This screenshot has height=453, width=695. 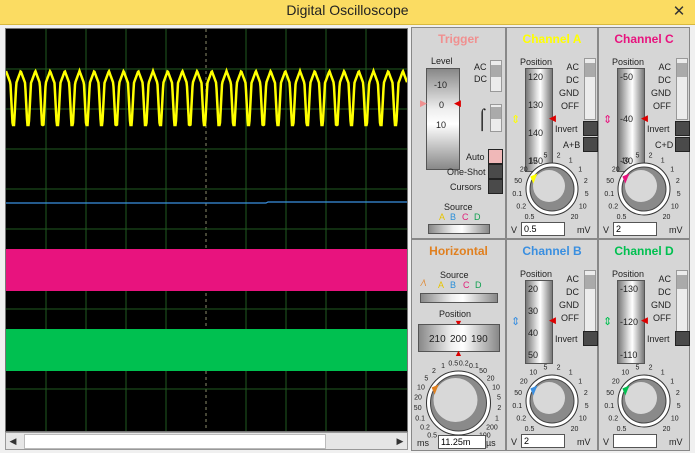 What do you see at coordinates (590, 301) in the screenshot?
I see `channel-b-coupling-switch` at bounding box center [590, 301].